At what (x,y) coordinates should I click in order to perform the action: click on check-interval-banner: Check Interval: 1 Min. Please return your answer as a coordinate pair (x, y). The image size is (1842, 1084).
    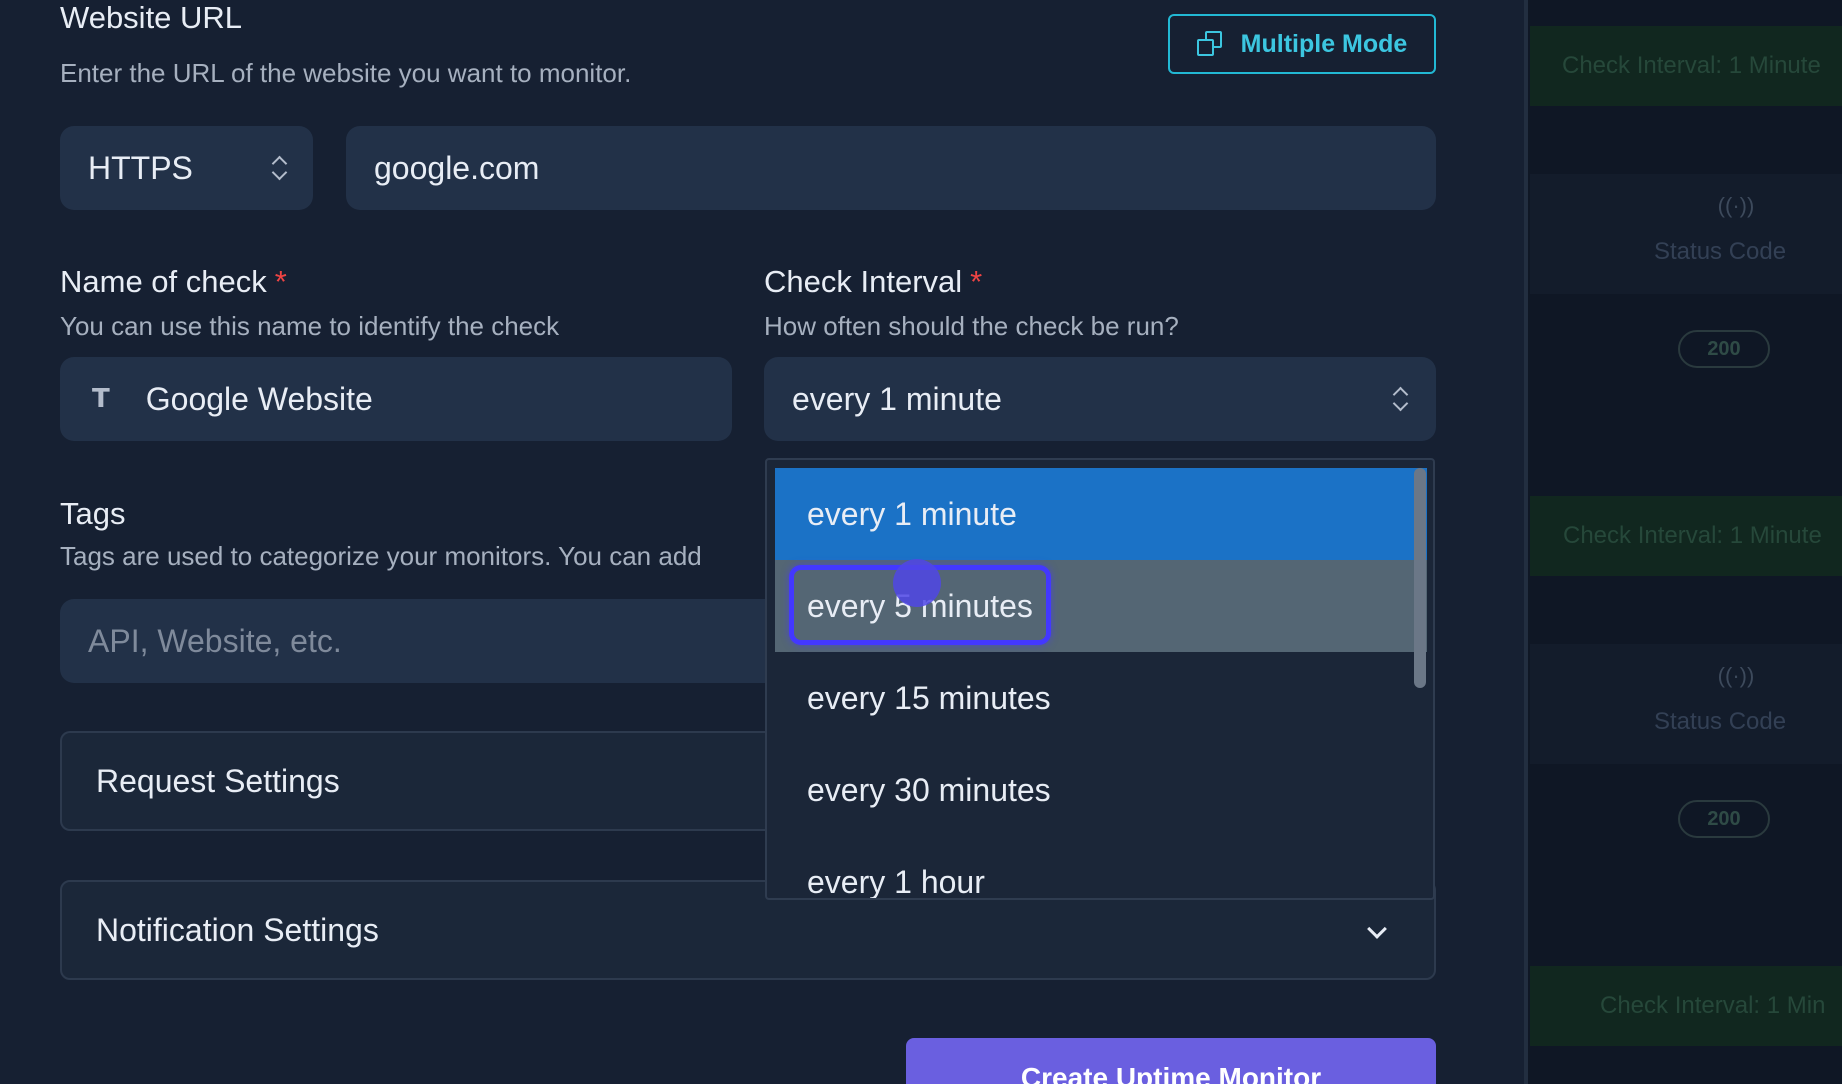
    Looking at the image, I should click on (1686, 1006).